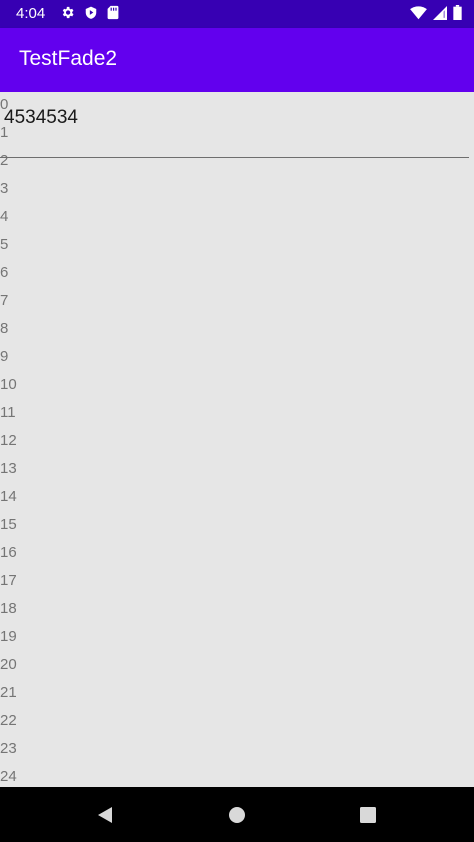 The width and height of the screenshot is (474, 842). I want to click on list-item: 10, so click(8, 384).